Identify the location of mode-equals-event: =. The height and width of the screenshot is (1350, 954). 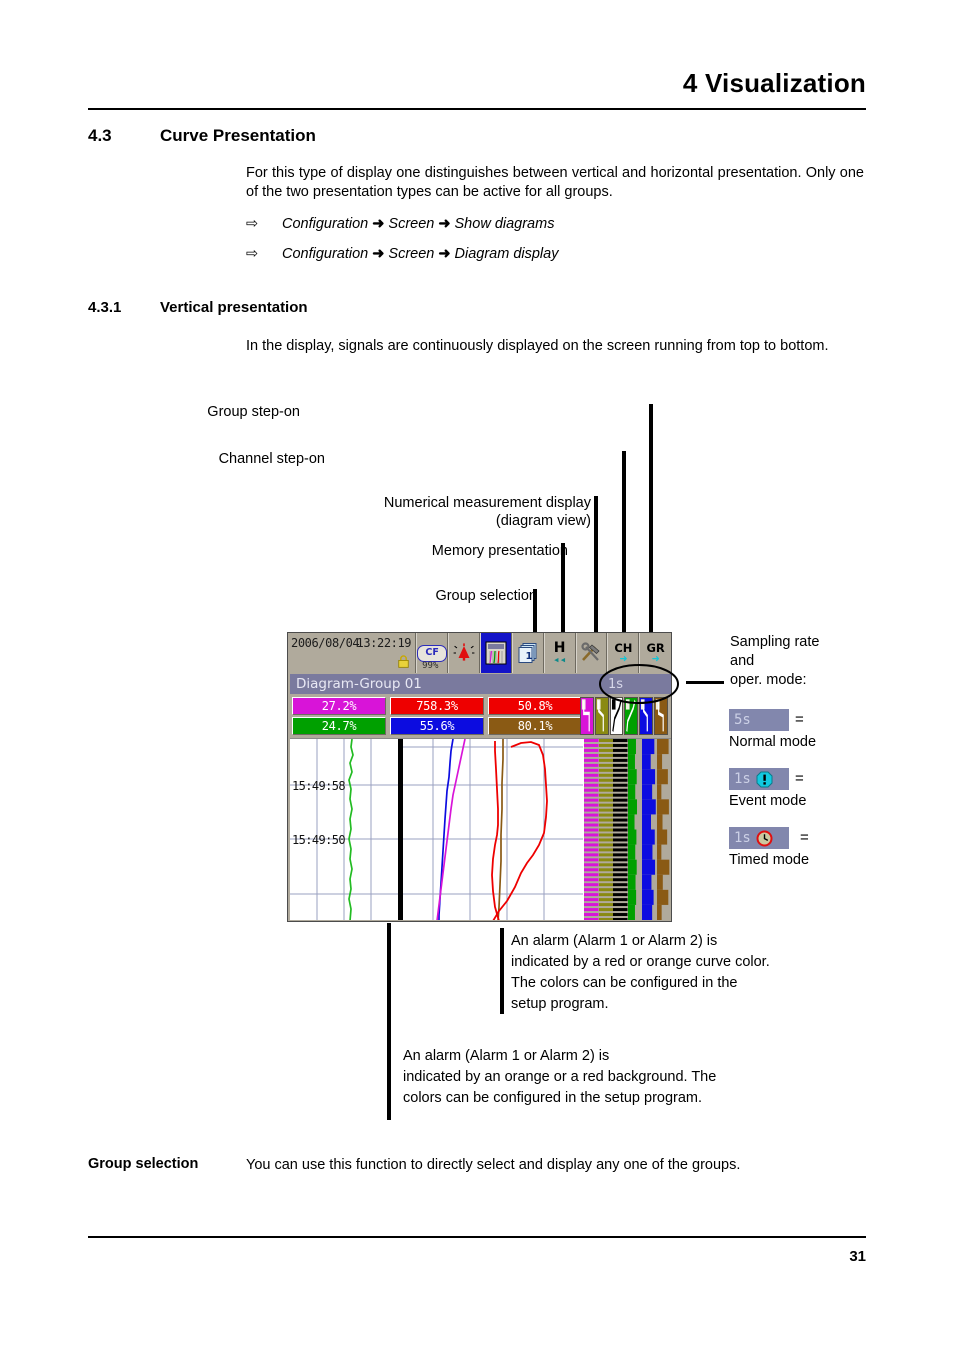
(799, 778).